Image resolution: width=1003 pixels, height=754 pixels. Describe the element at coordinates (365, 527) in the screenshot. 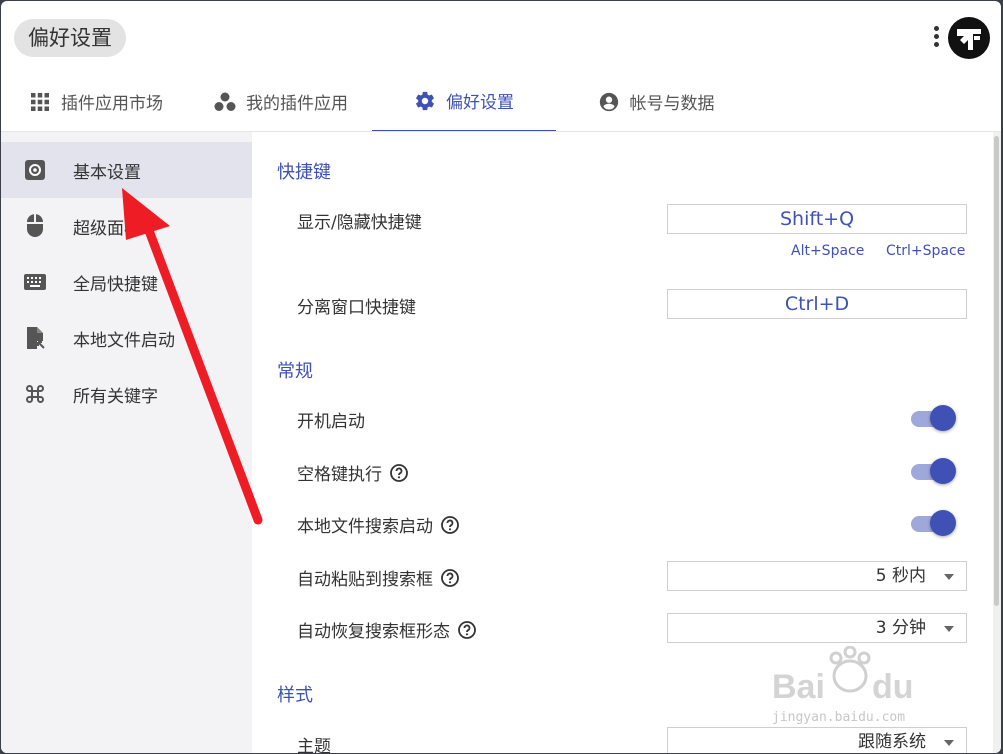

I see `local-file-search-text: 本地文件搜索启动` at that location.